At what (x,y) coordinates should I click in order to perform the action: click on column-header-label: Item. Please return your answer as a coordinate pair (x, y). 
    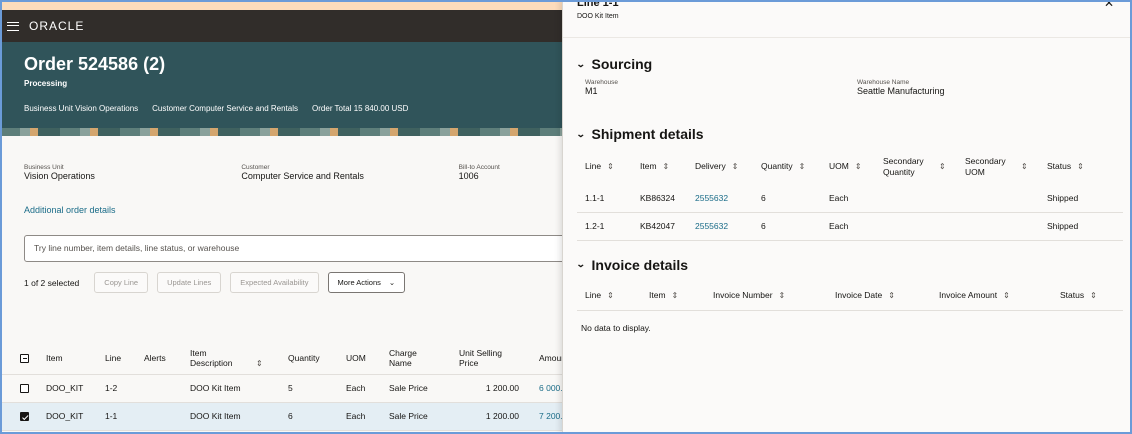
    Looking at the image, I should click on (657, 294).